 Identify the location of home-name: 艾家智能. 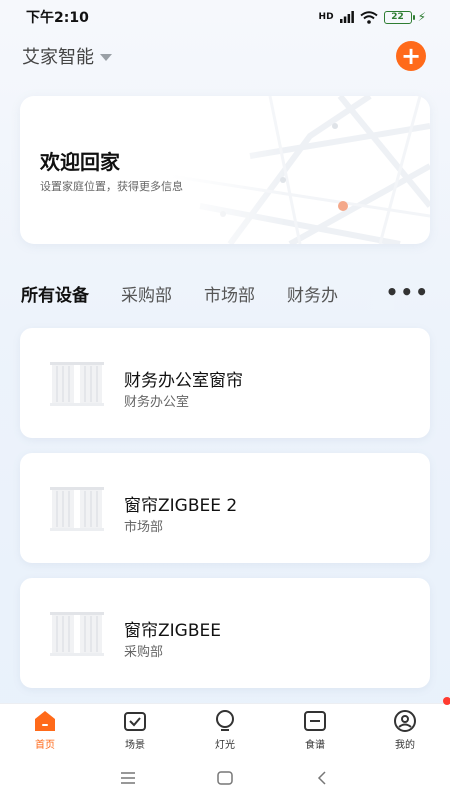
(58, 57).